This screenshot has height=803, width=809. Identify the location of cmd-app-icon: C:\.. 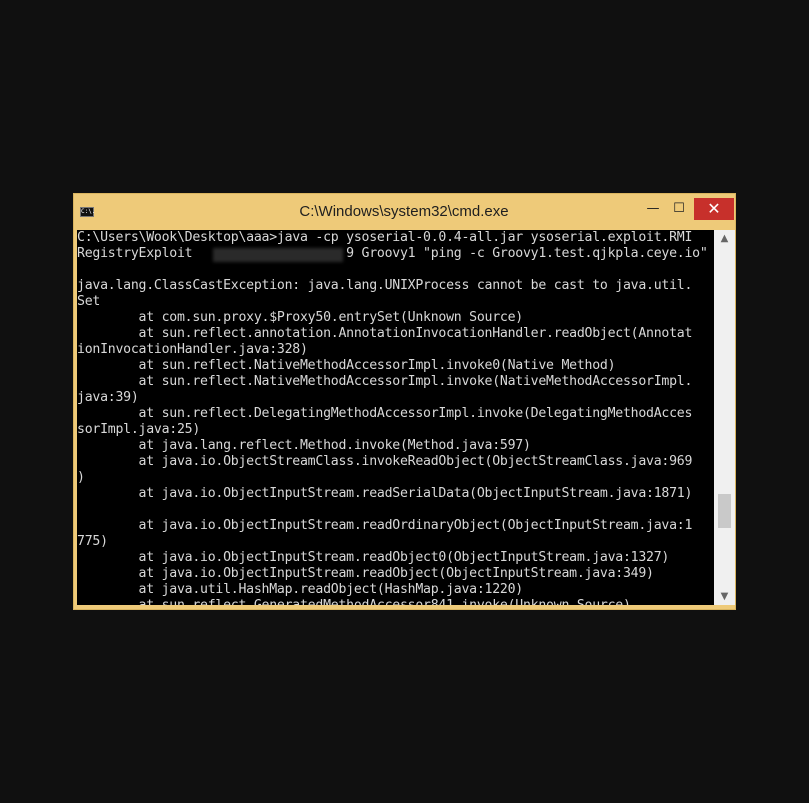
(87, 212).